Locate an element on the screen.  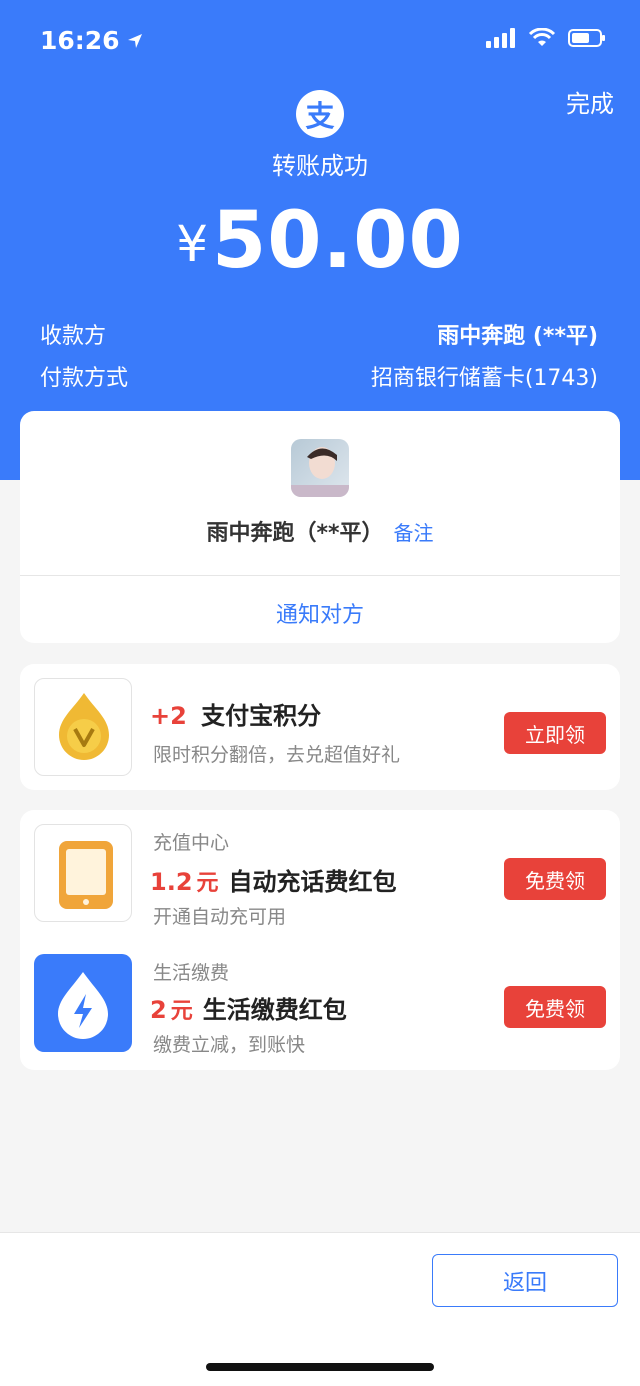
payment-method-value: 招商银行储蓄卡(1743) is located at coordinates (484, 378).